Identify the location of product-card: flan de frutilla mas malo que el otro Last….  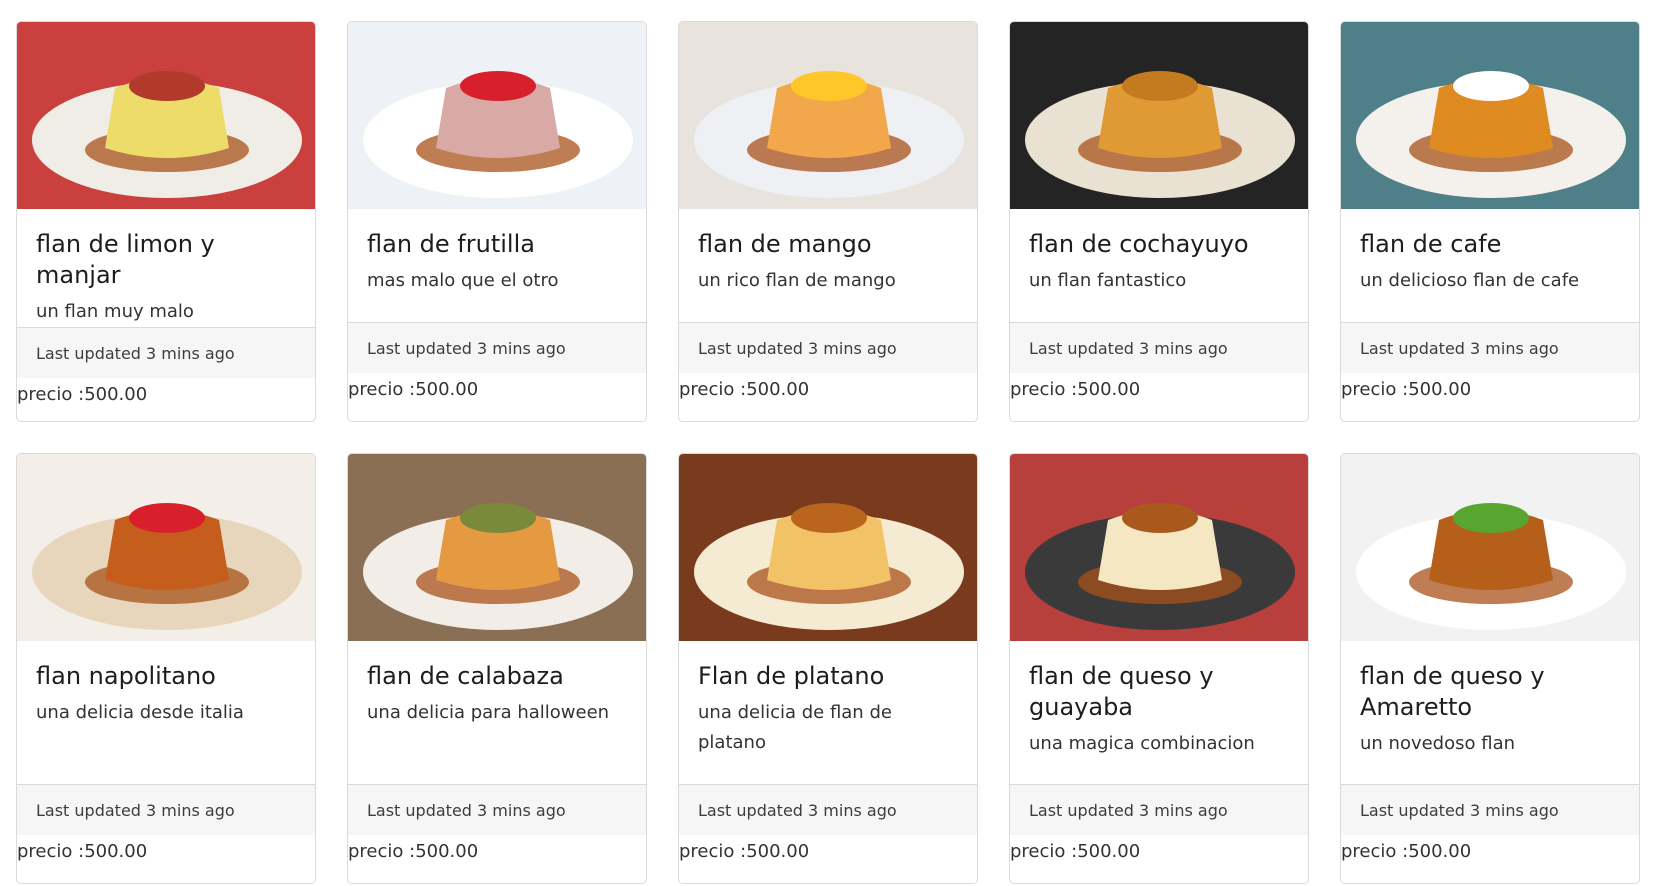
(497, 221).